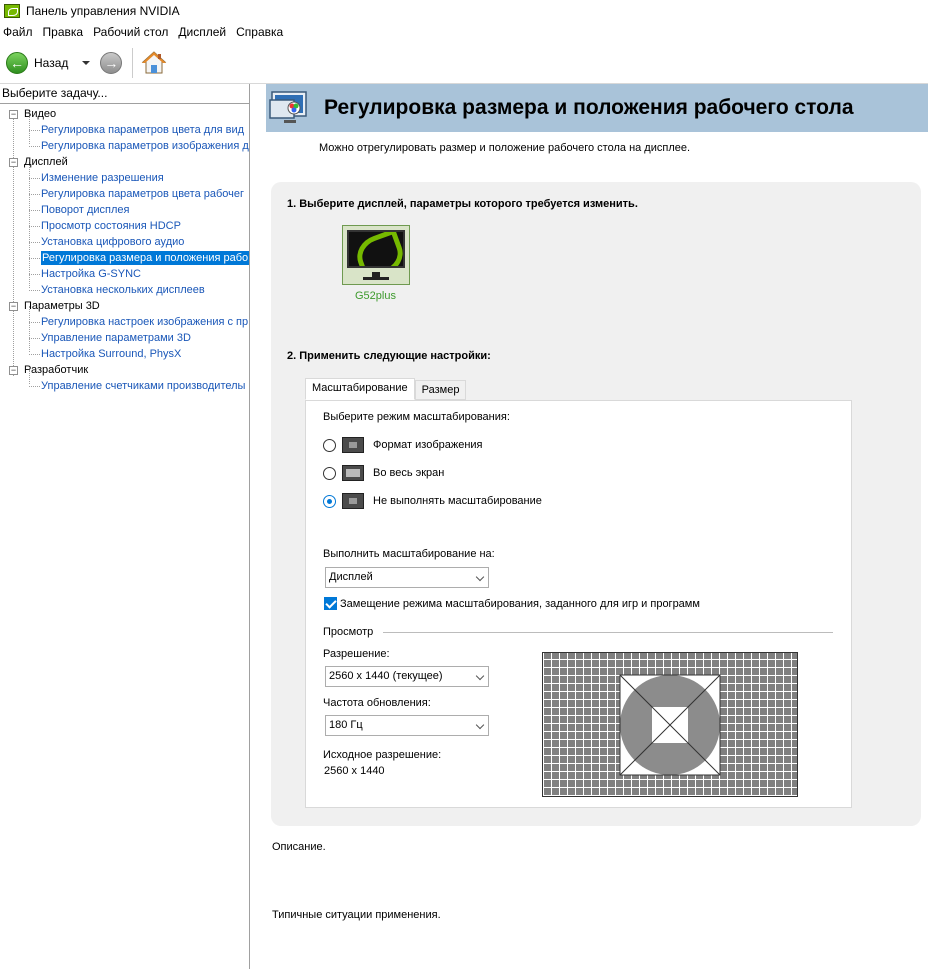  Describe the element at coordinates (124, 162) in the screenshot. I see `tree-category-display: − Дисплей` at that location.